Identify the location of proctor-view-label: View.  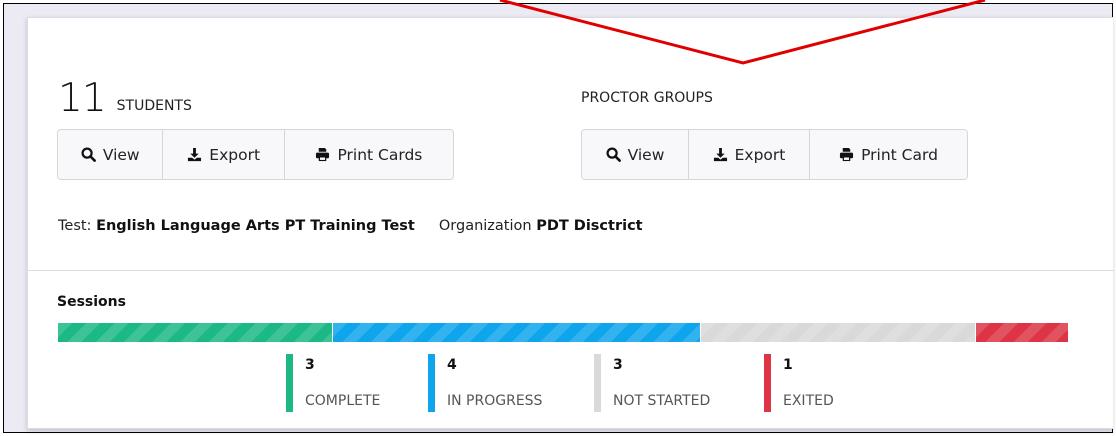
(646, 154).